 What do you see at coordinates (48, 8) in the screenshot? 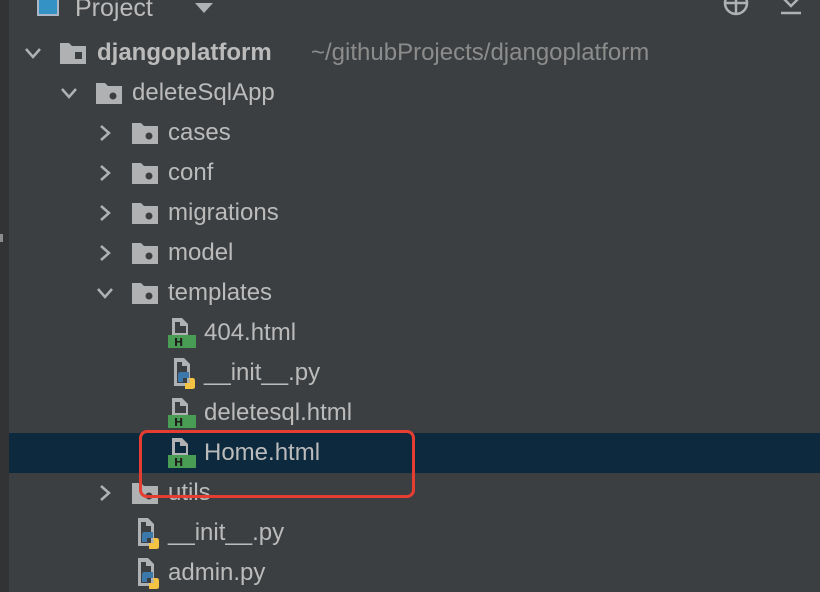
I see `project-view-icon` at bounding box center [48, 8].